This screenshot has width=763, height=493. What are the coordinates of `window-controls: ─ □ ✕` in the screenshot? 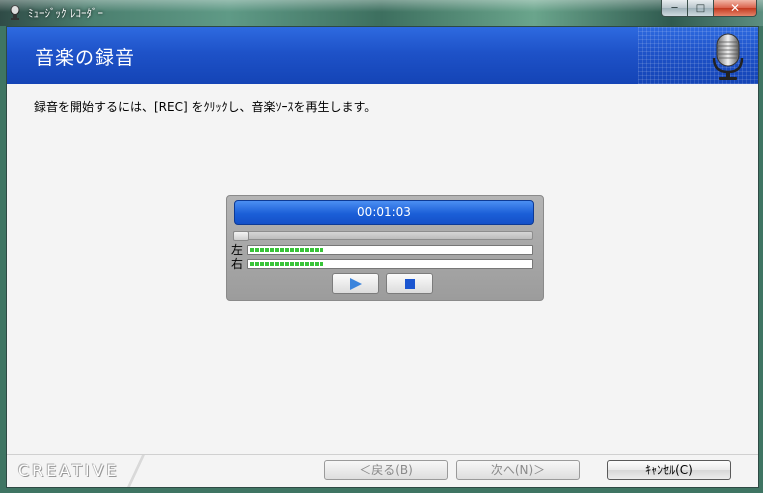 It's located at (709, 9).